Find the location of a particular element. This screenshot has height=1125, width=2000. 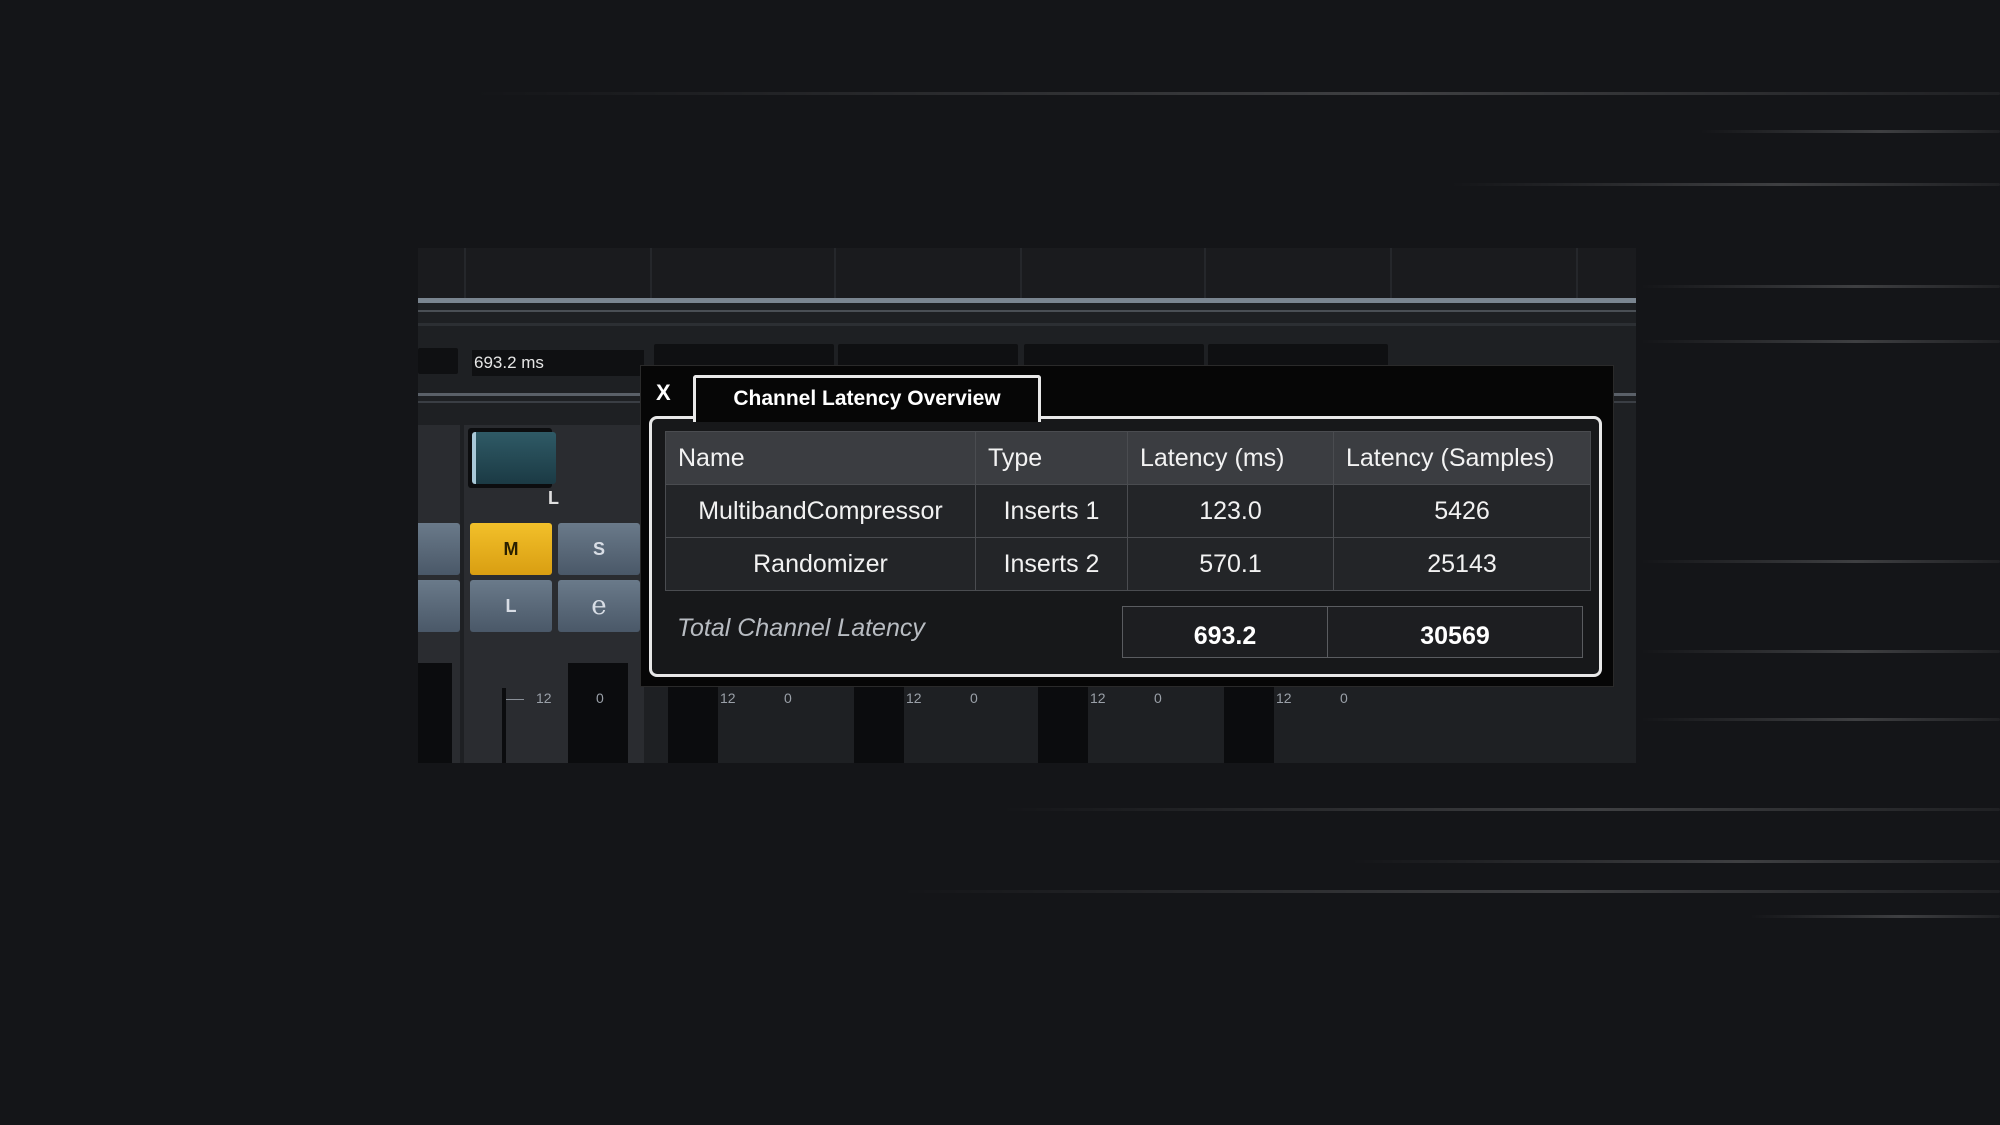

mute-button: M is located at coordinates (511, 549).